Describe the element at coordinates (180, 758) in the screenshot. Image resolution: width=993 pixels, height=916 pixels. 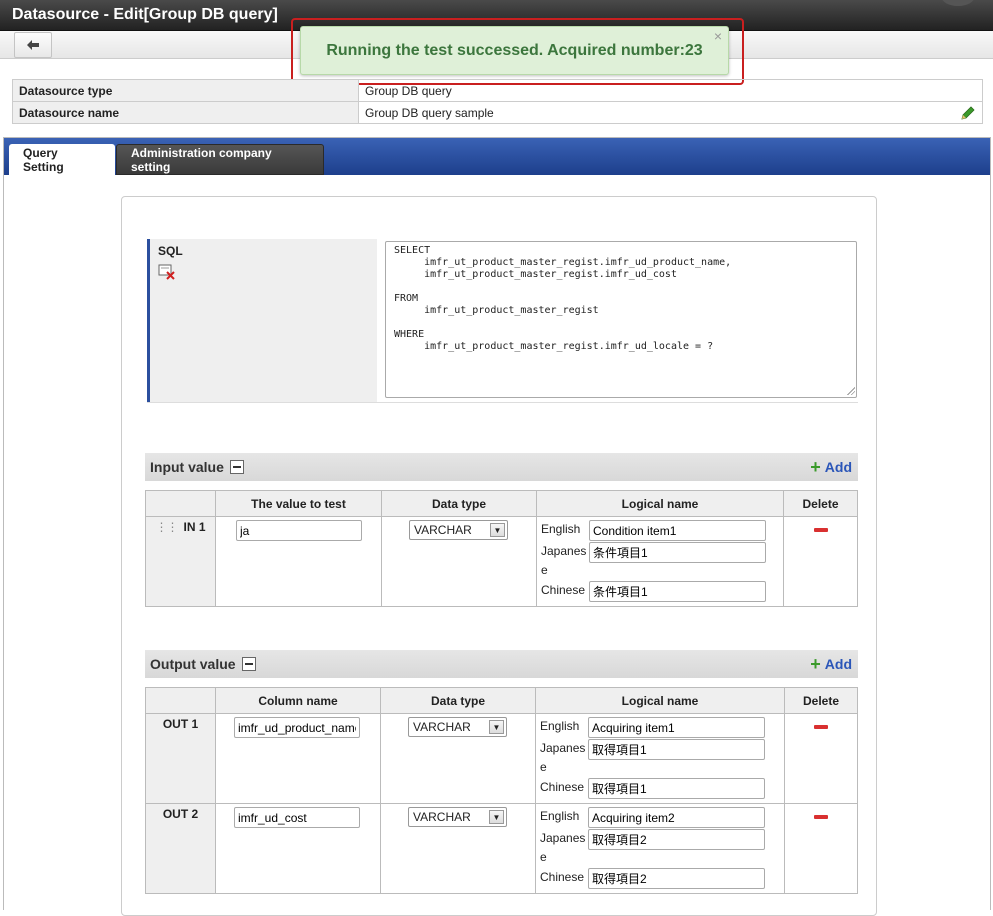
I see `output-row-id: OUT 1` at that location.